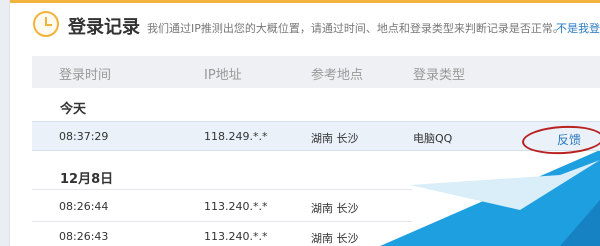 Image resolution: width=600 pixels, height=246 pixels. Describe the element at coordinates (73, 109) in the screenshot. I see `group-label-today: 今天` at that location.